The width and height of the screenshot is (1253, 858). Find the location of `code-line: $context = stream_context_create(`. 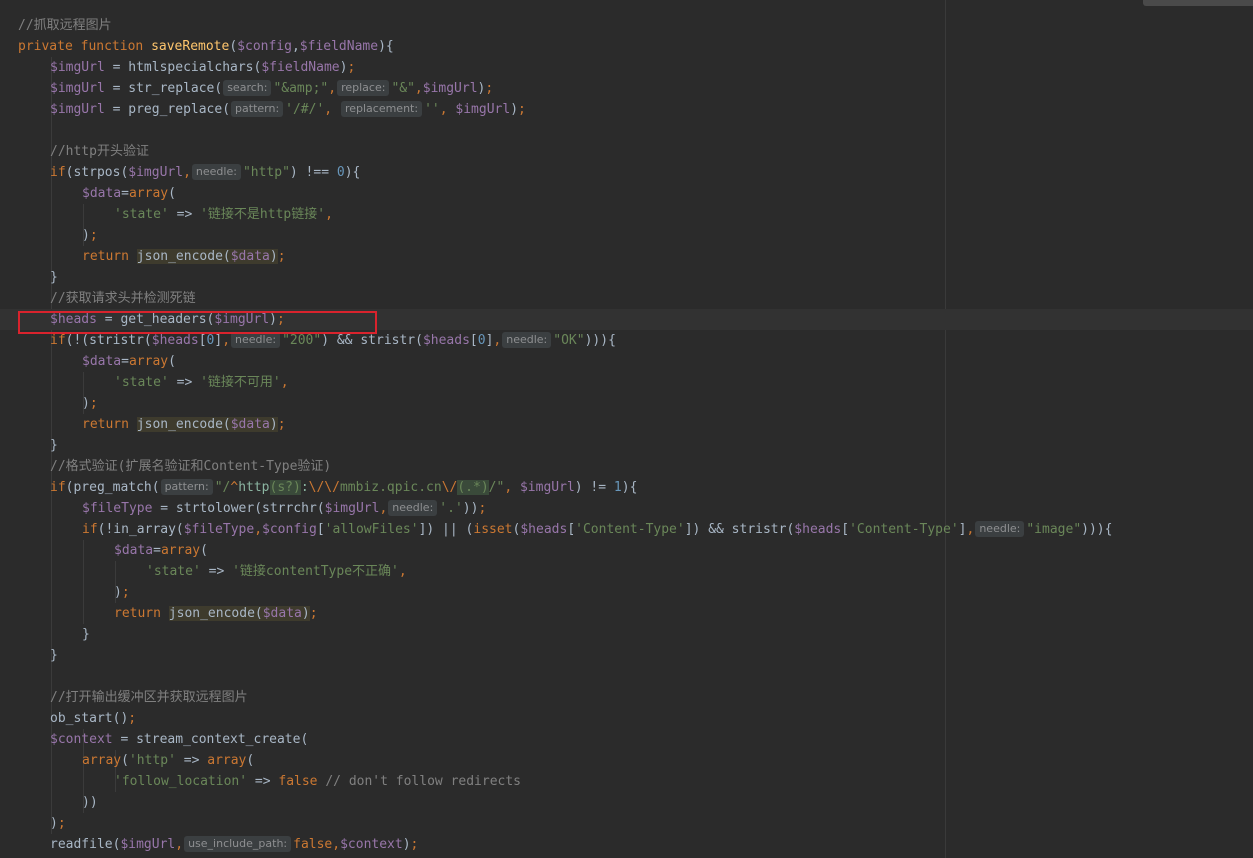

code-line: $context = stream_context_create( is located at coordinates (626, 739).